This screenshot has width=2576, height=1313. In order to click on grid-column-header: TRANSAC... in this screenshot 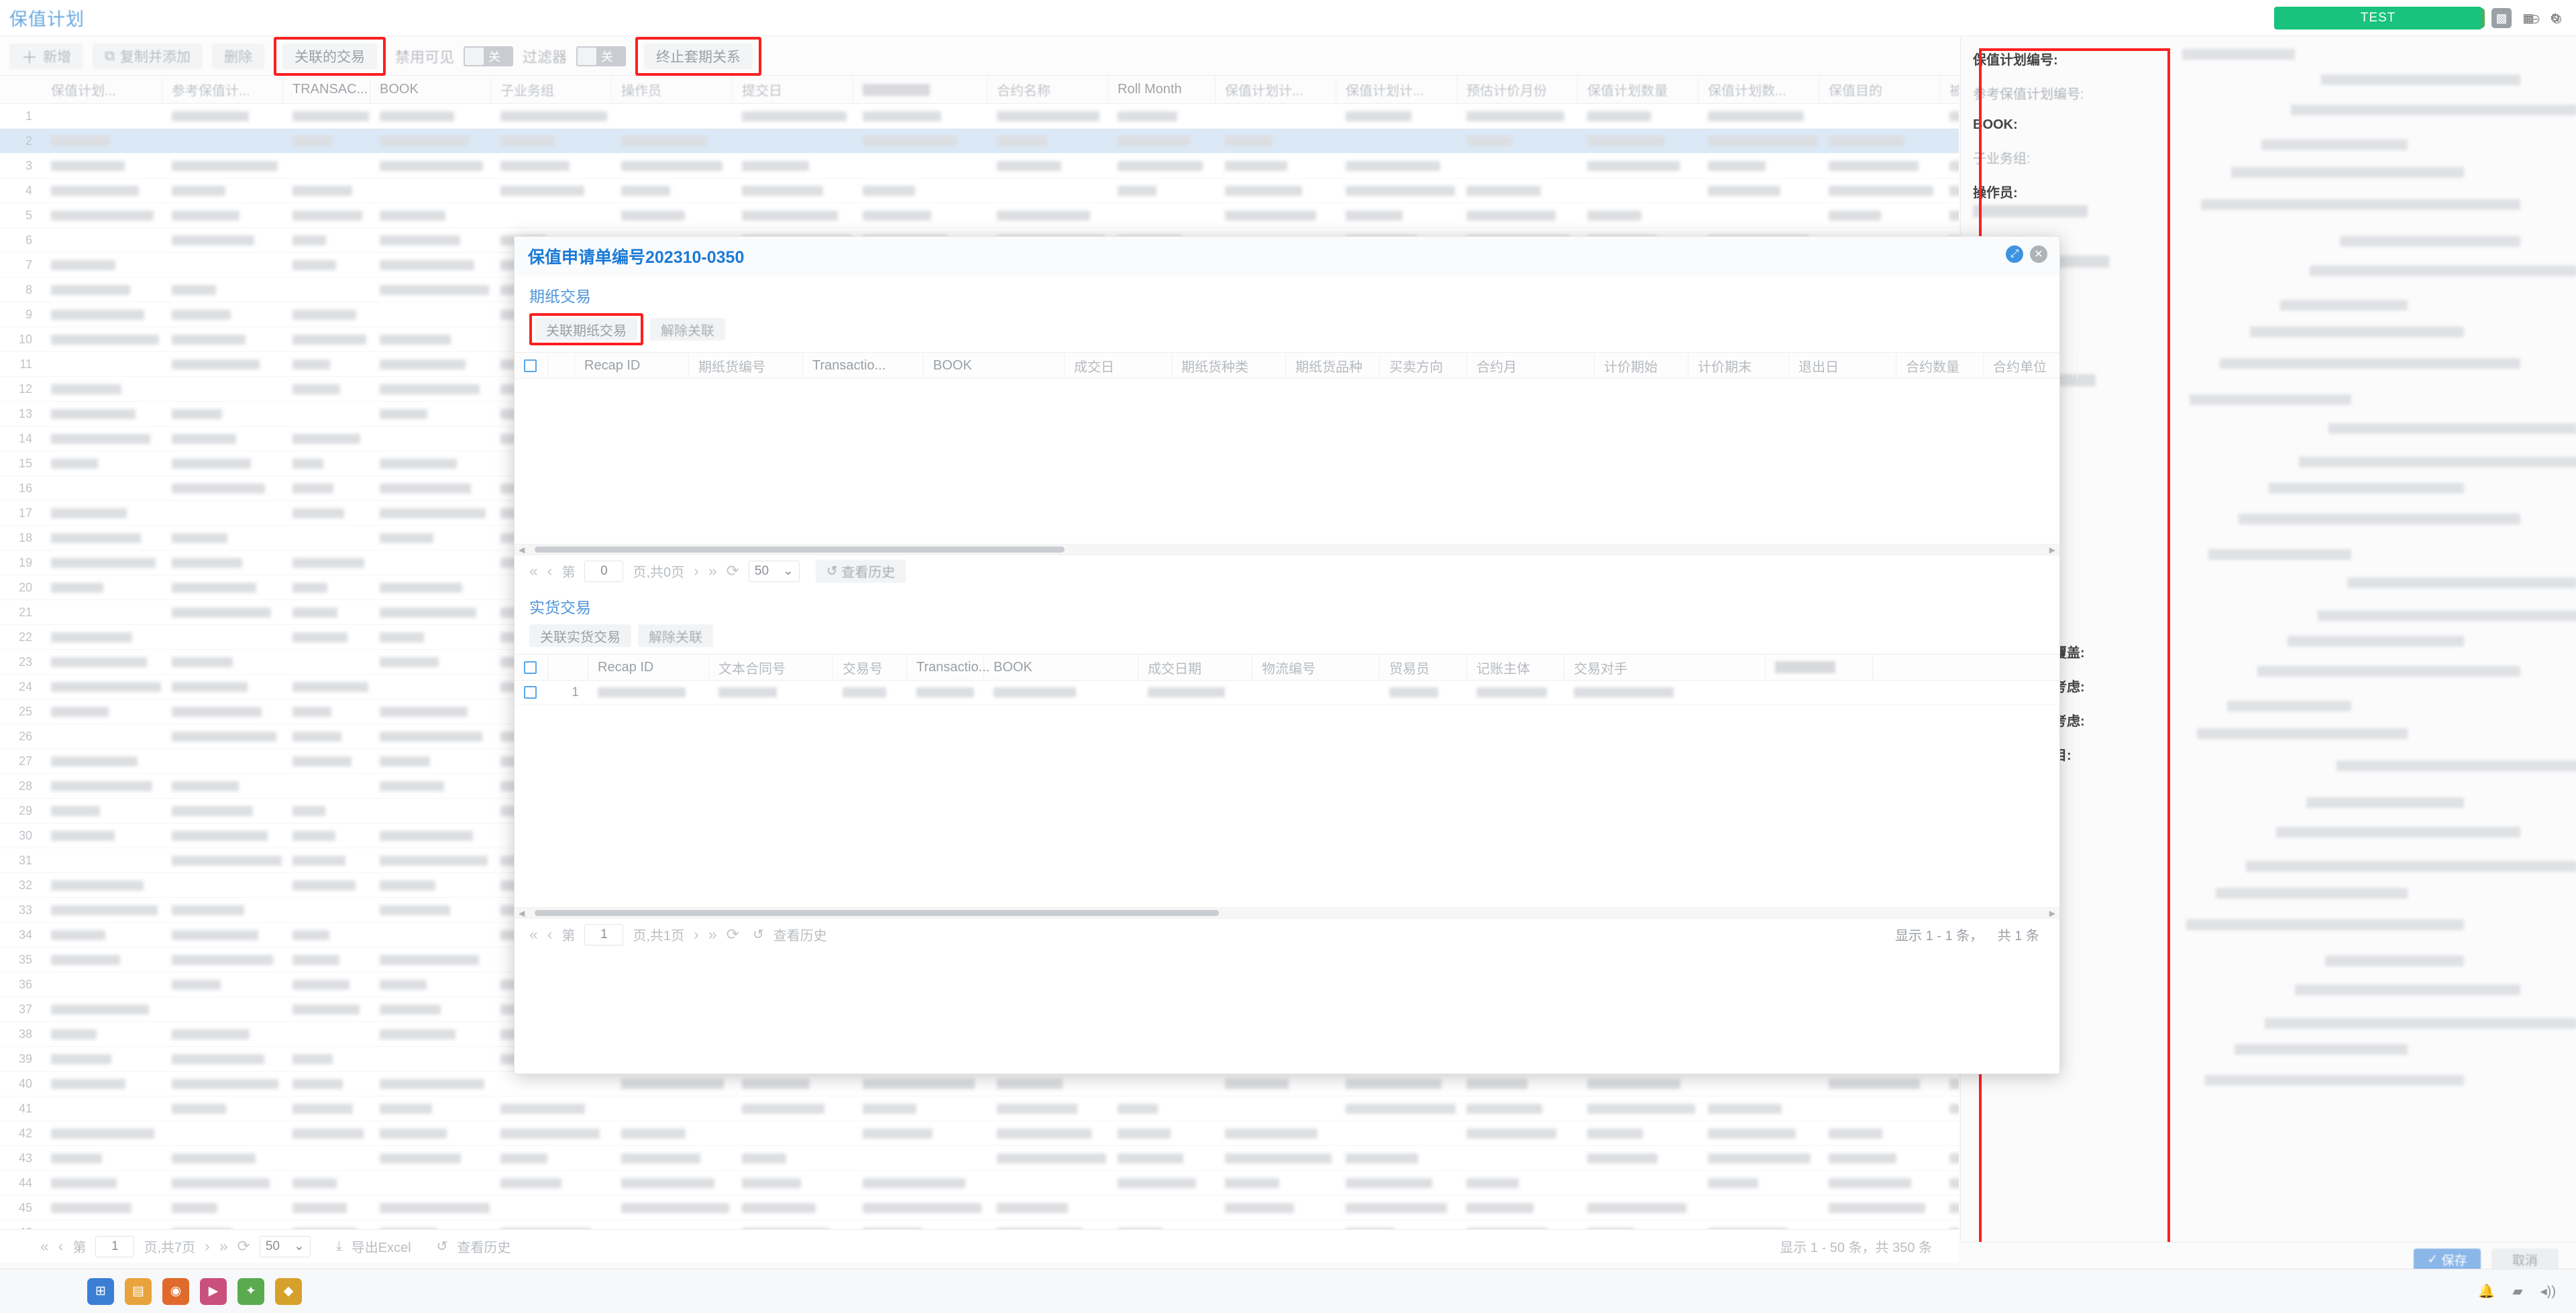, I will do `click(326, 90)`.